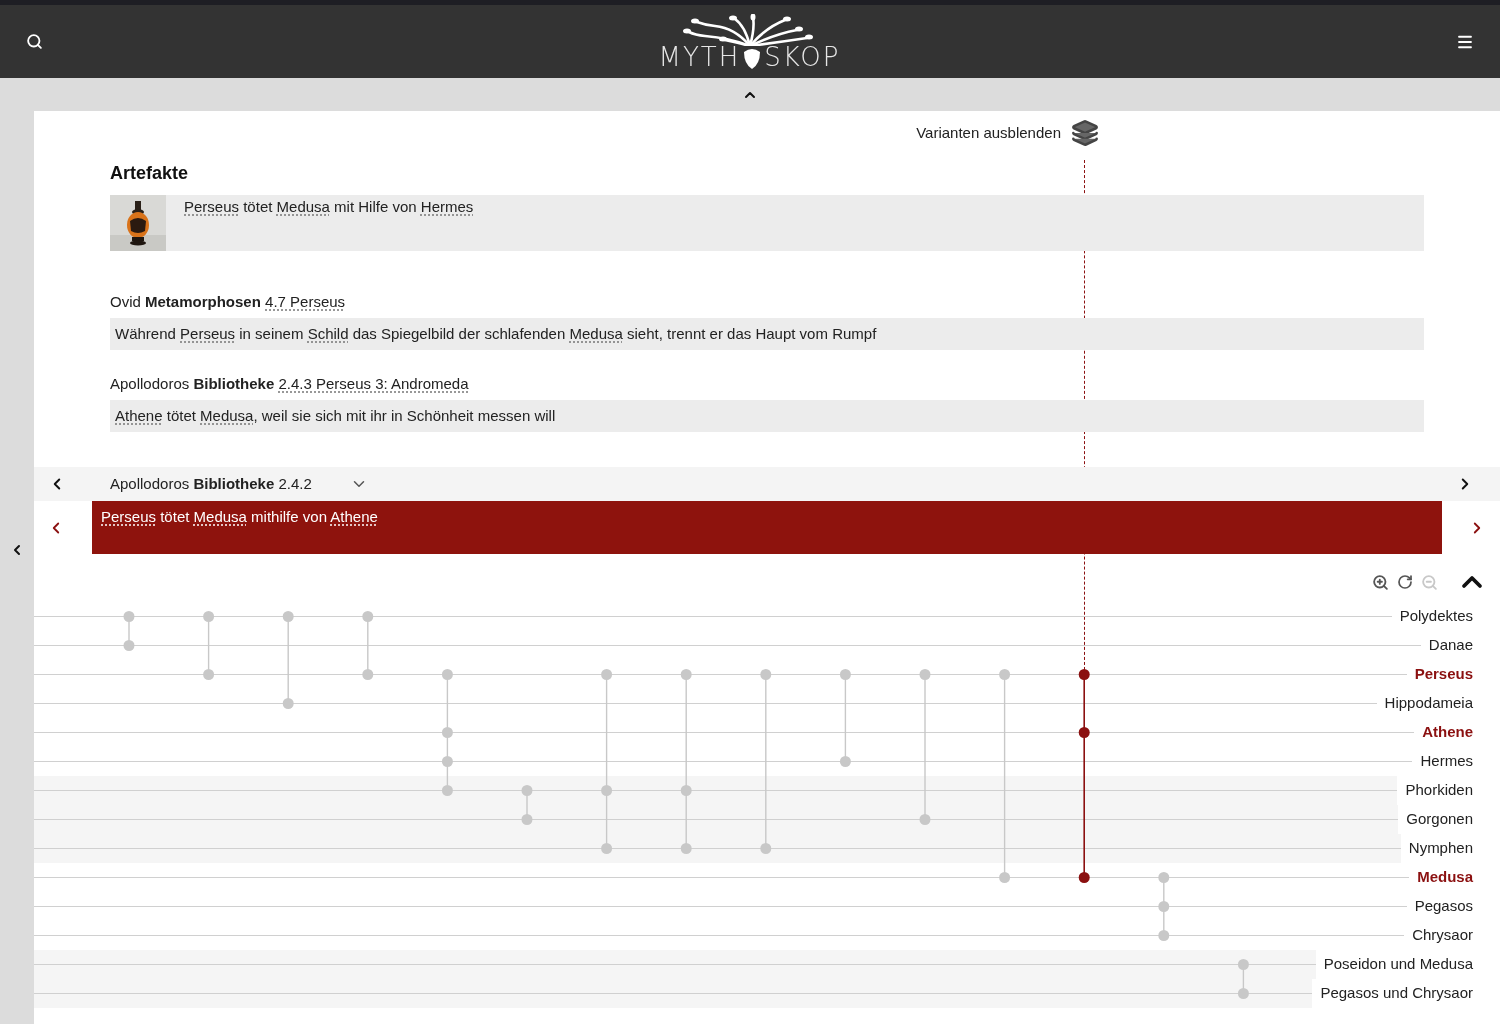 Image resolution: width=1500 pixels, height=1024 pixels. What do you see at coordinates (211, 484) in the screenshot?
I see `navigator-citation: Apollodoros Bibliotheke 2.4.2` at bounding box center [211, 484].